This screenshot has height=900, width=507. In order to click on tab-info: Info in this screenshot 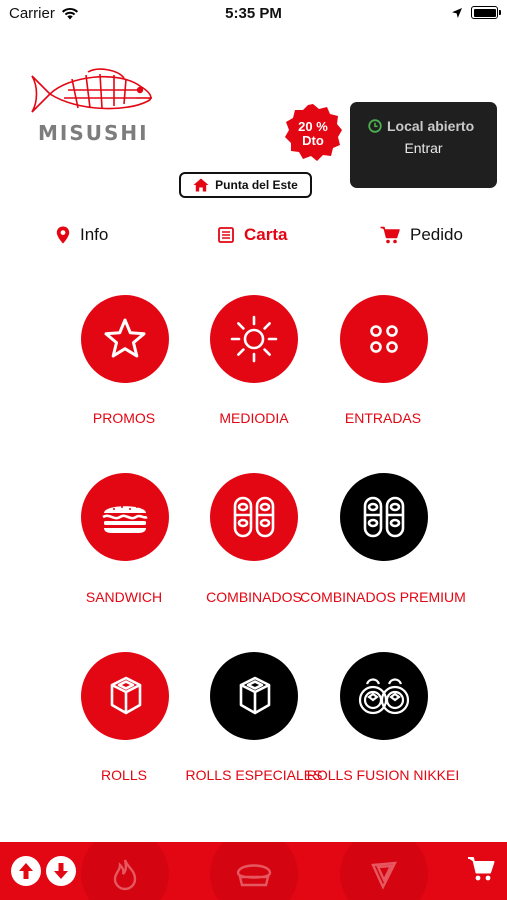, I will do `click(82, 235)`.